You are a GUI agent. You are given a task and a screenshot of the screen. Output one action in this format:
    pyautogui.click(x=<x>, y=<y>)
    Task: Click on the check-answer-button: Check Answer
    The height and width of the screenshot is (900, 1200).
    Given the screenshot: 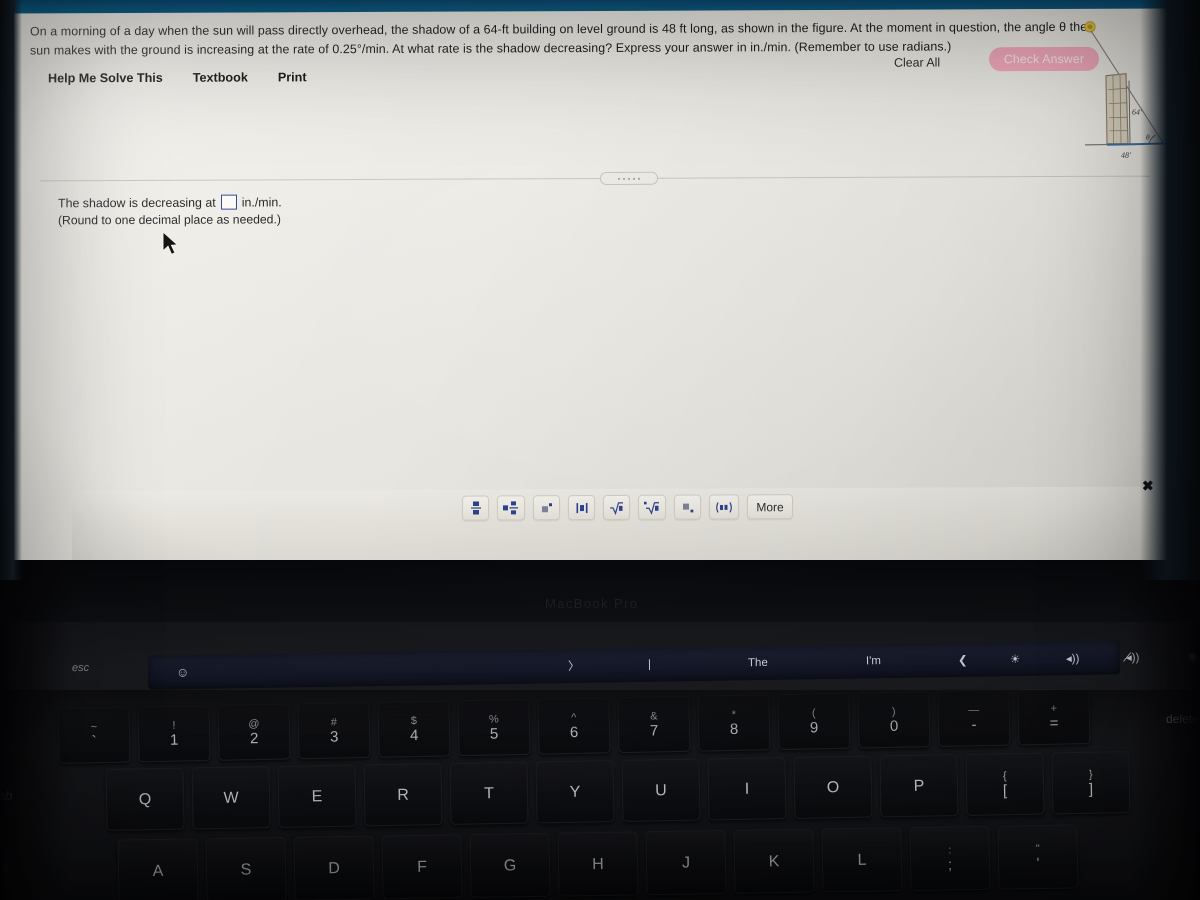 What is the action you would take?
    pyautogui.click(x=1044, y=59)
    